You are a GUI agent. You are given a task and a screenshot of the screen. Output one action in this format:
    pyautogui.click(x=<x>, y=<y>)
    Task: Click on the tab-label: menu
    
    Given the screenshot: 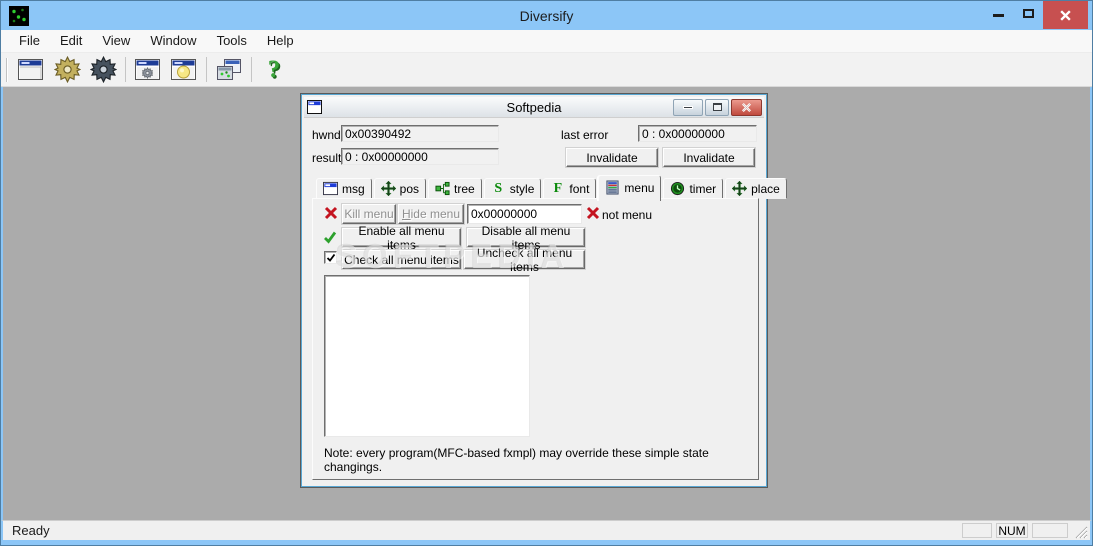 What is the action you would take?
    pyautogui.click(x=639, y=187)
    